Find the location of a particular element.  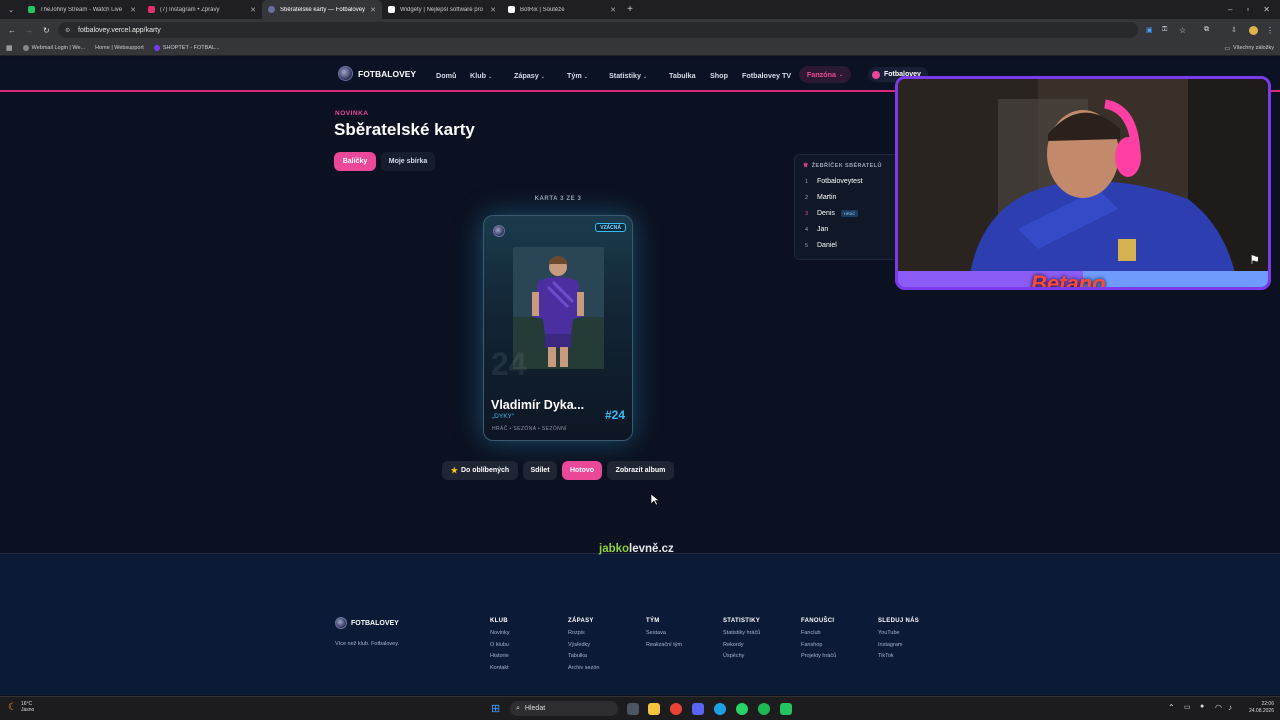

leaderboard-row: 1 Fotbaloveytest is located at coordinates (834, 181).